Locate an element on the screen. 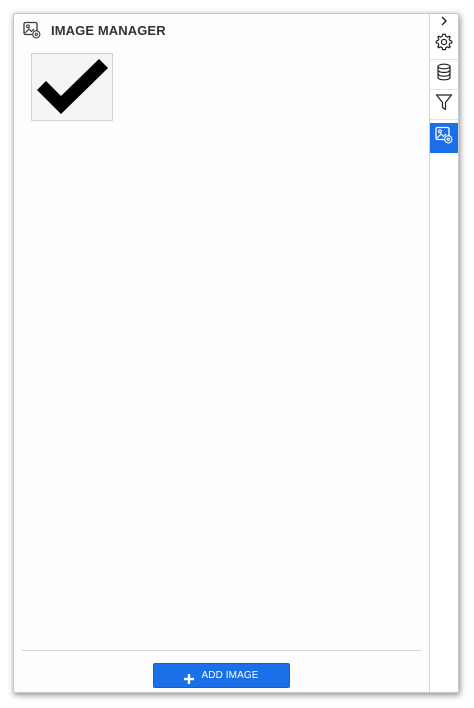  footer-divider is located at coordinates (221, 650).